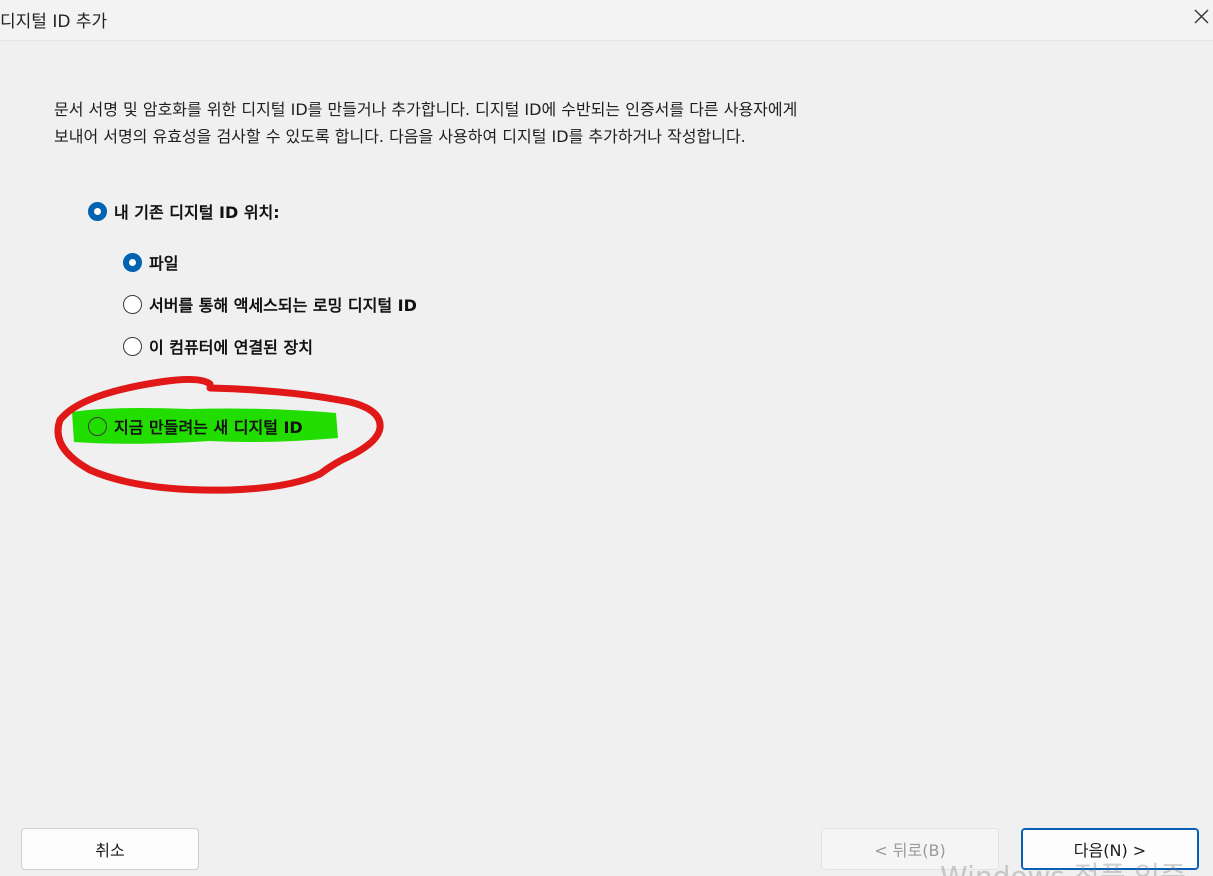  I want to click on radio-existing-id: 내 기존 디지털 ID 위치:, so click(184, 211).